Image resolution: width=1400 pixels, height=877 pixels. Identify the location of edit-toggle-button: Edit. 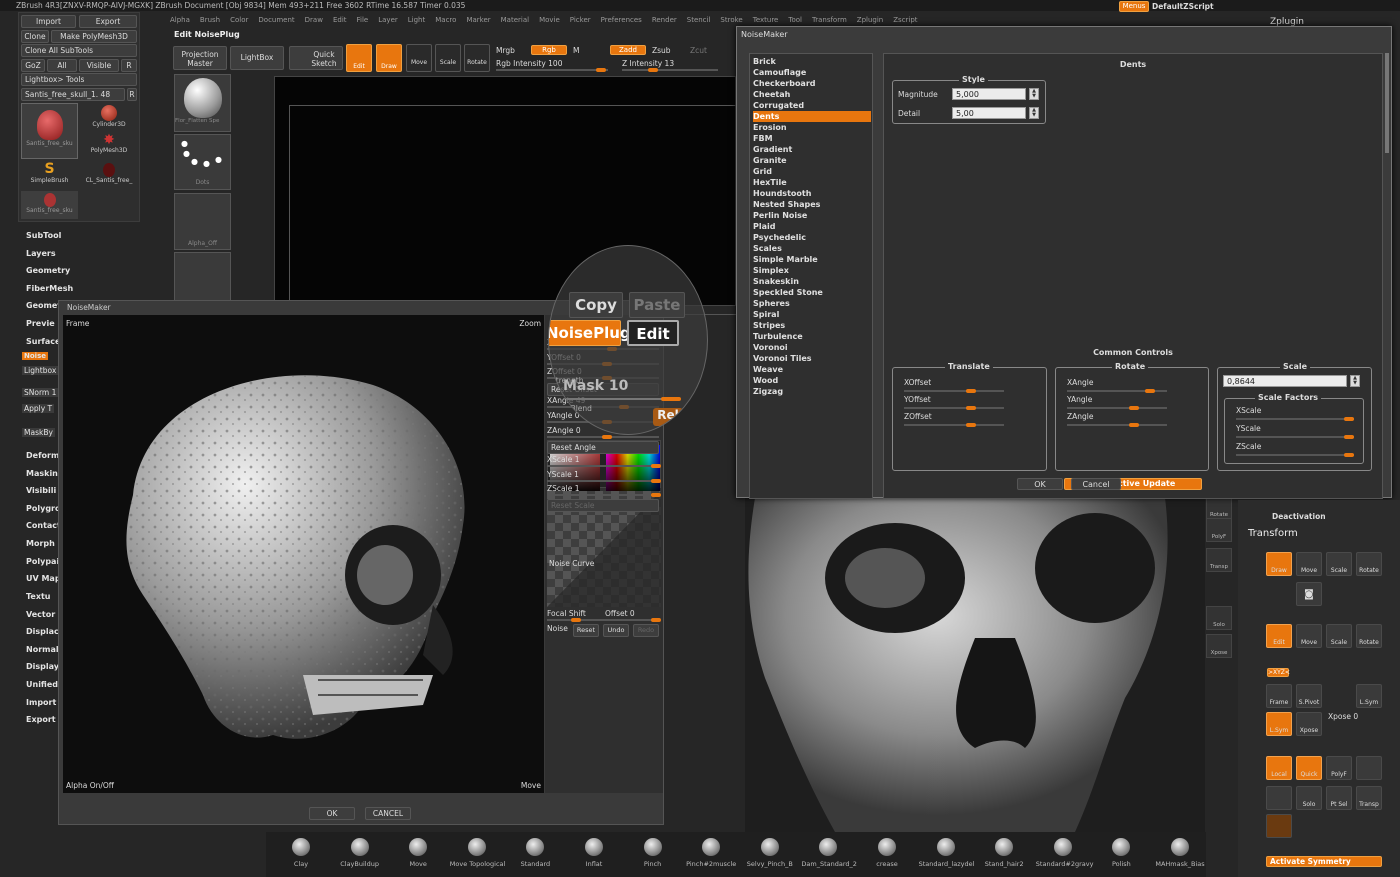
(1279, 636).